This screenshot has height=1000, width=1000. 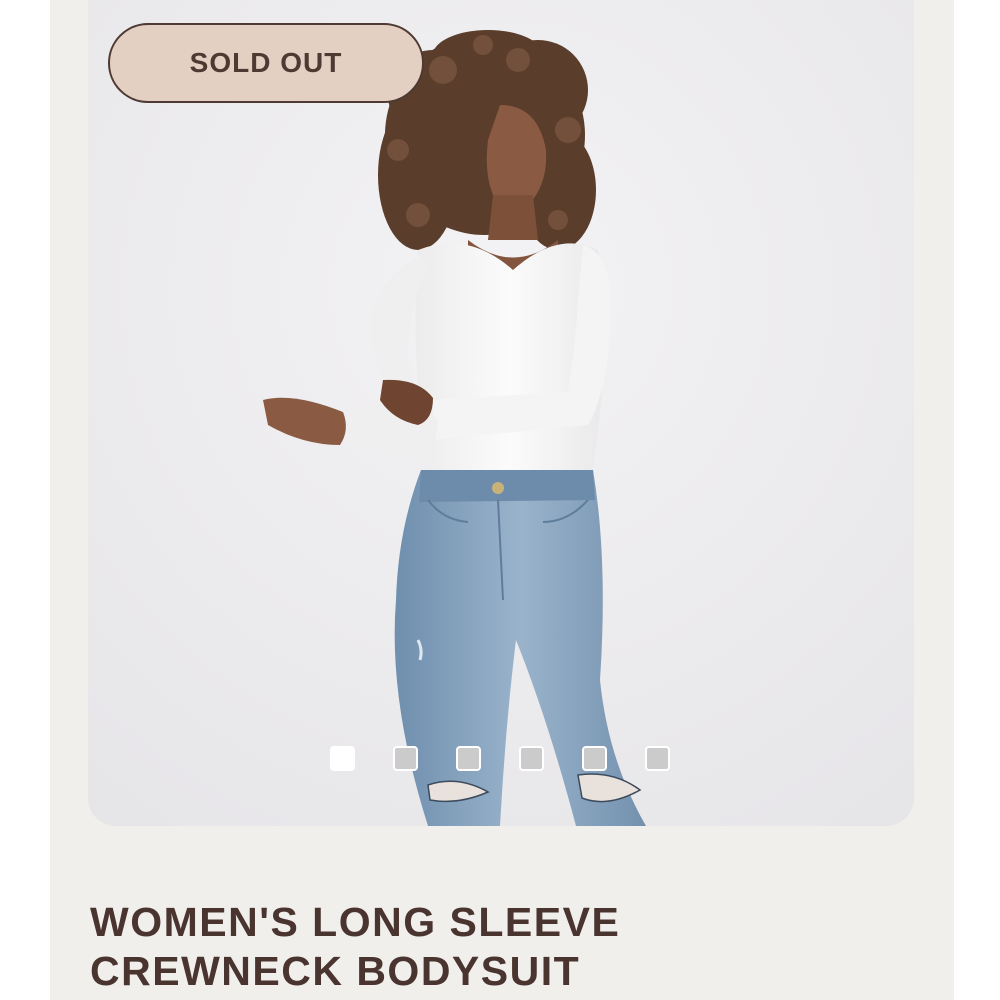 I want to click on sold-out-badge: SOLD OUT, so click(x=266, y=63).